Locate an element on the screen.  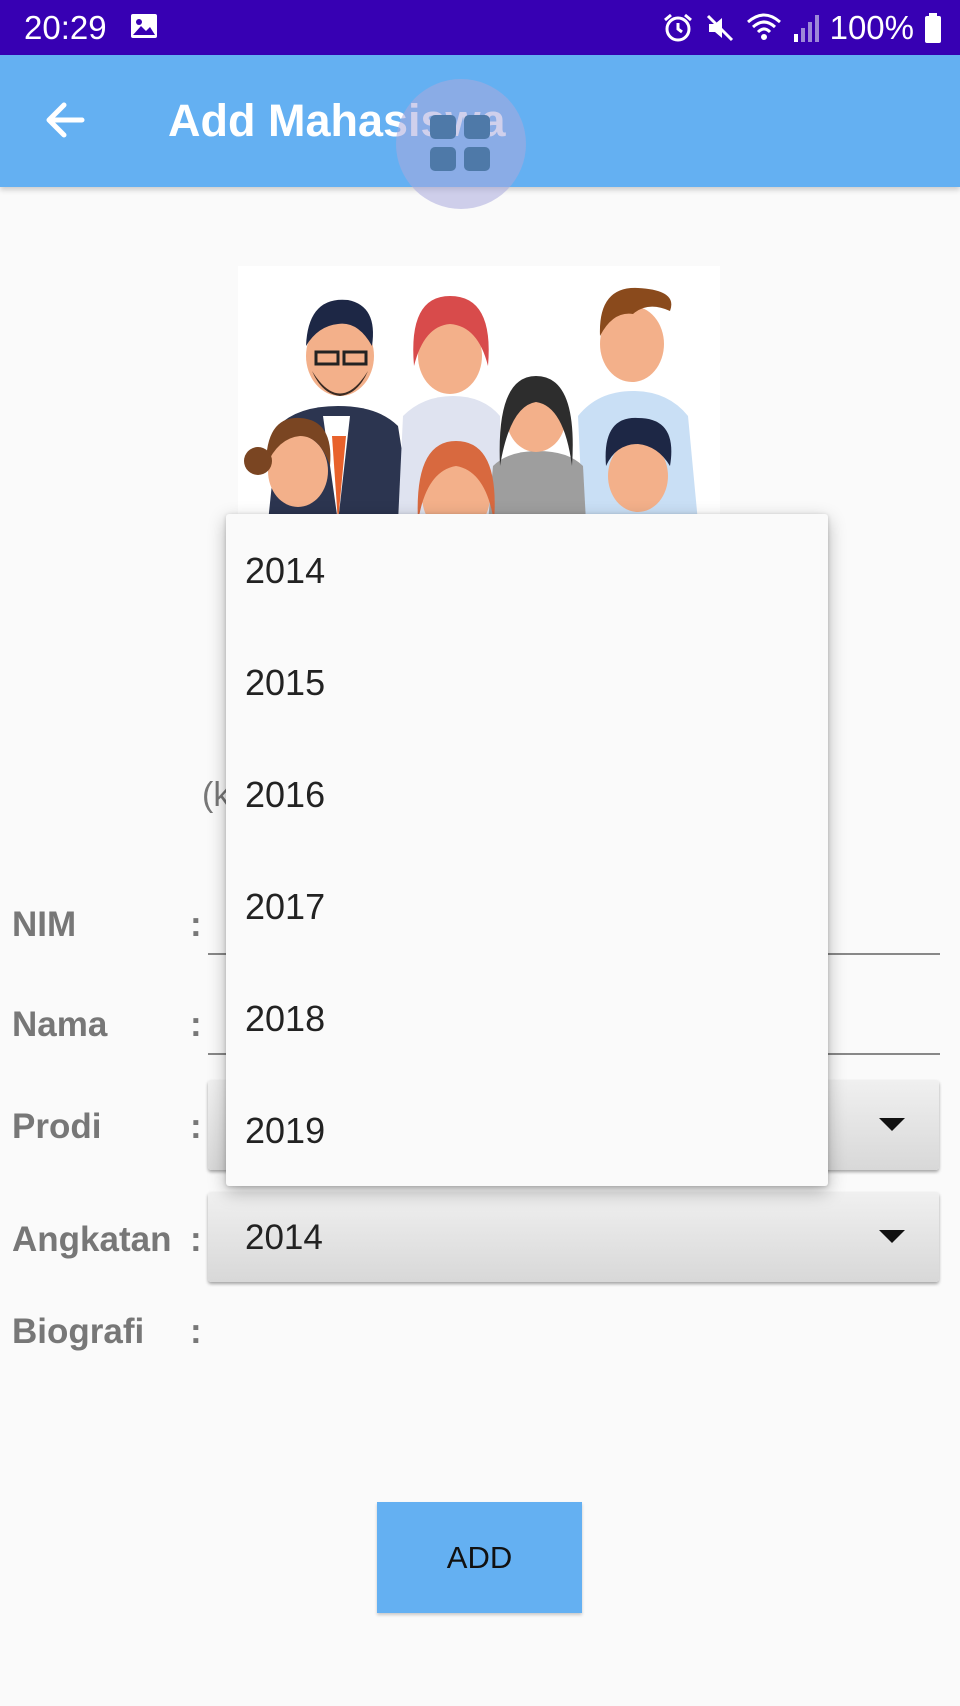
nama-colon: : is located at coordinates (196, 1024).